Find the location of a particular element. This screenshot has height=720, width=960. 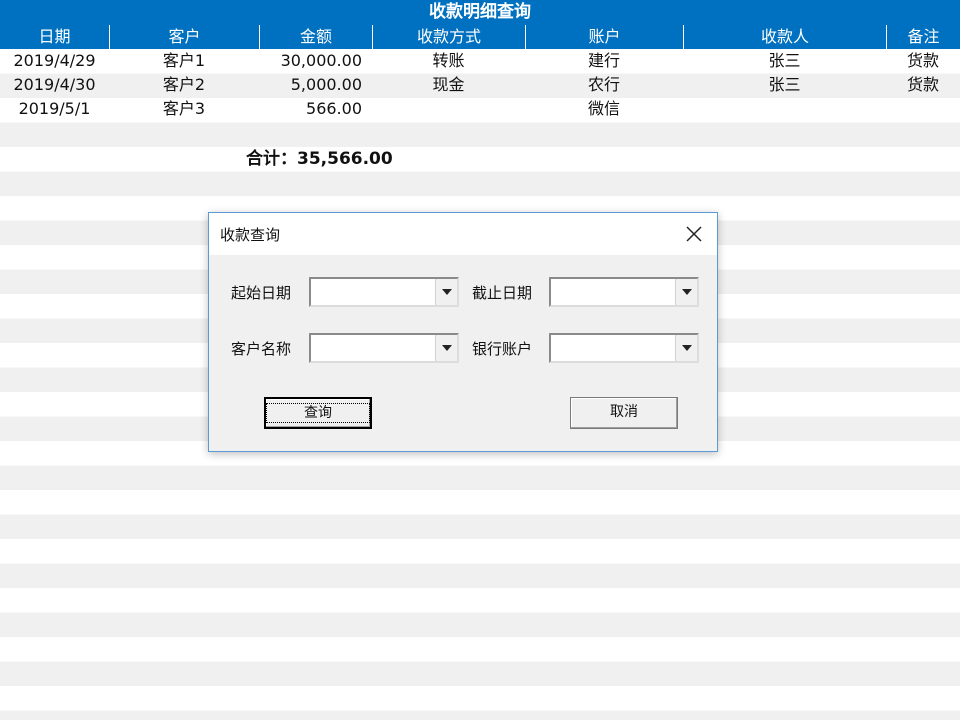

customer-combo is located at coordinates (384, 348).